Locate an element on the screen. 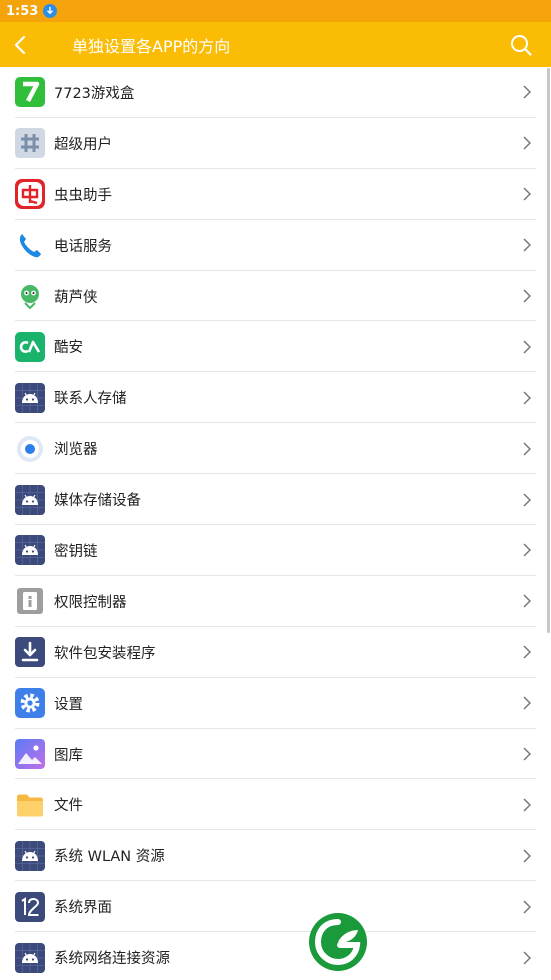  back-arrow-icon is located at coordinates (34, 44).